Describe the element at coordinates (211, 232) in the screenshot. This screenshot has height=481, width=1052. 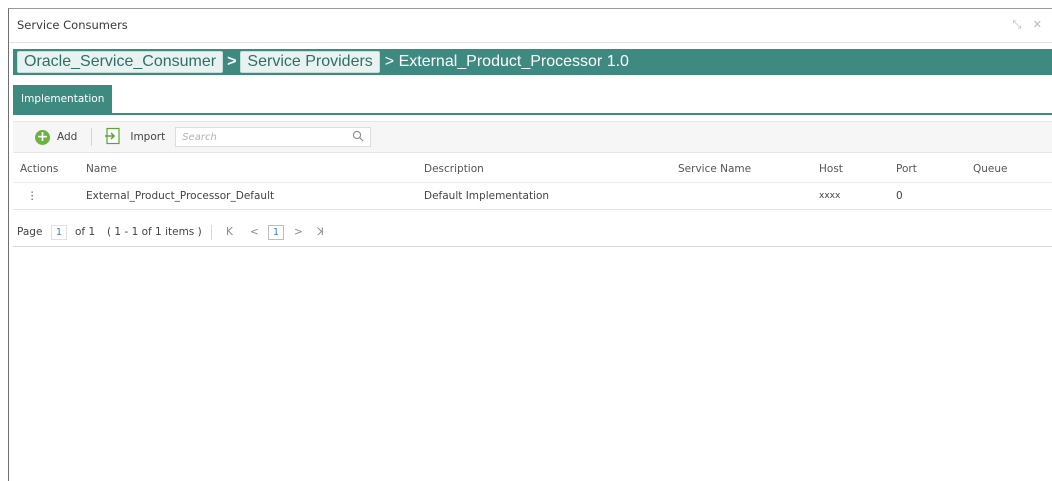
I see `pager-divider` at that location.